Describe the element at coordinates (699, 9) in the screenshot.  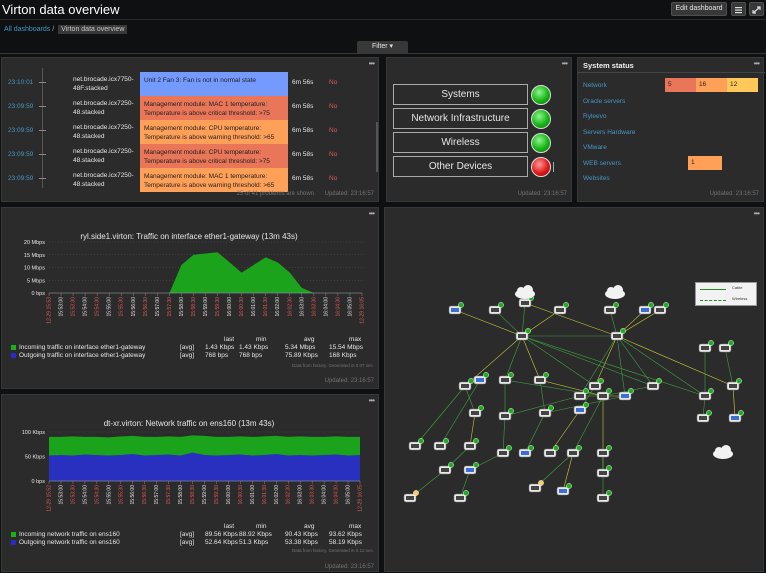
I see `edit-dashboard-button: Edit dashboard` at that location.